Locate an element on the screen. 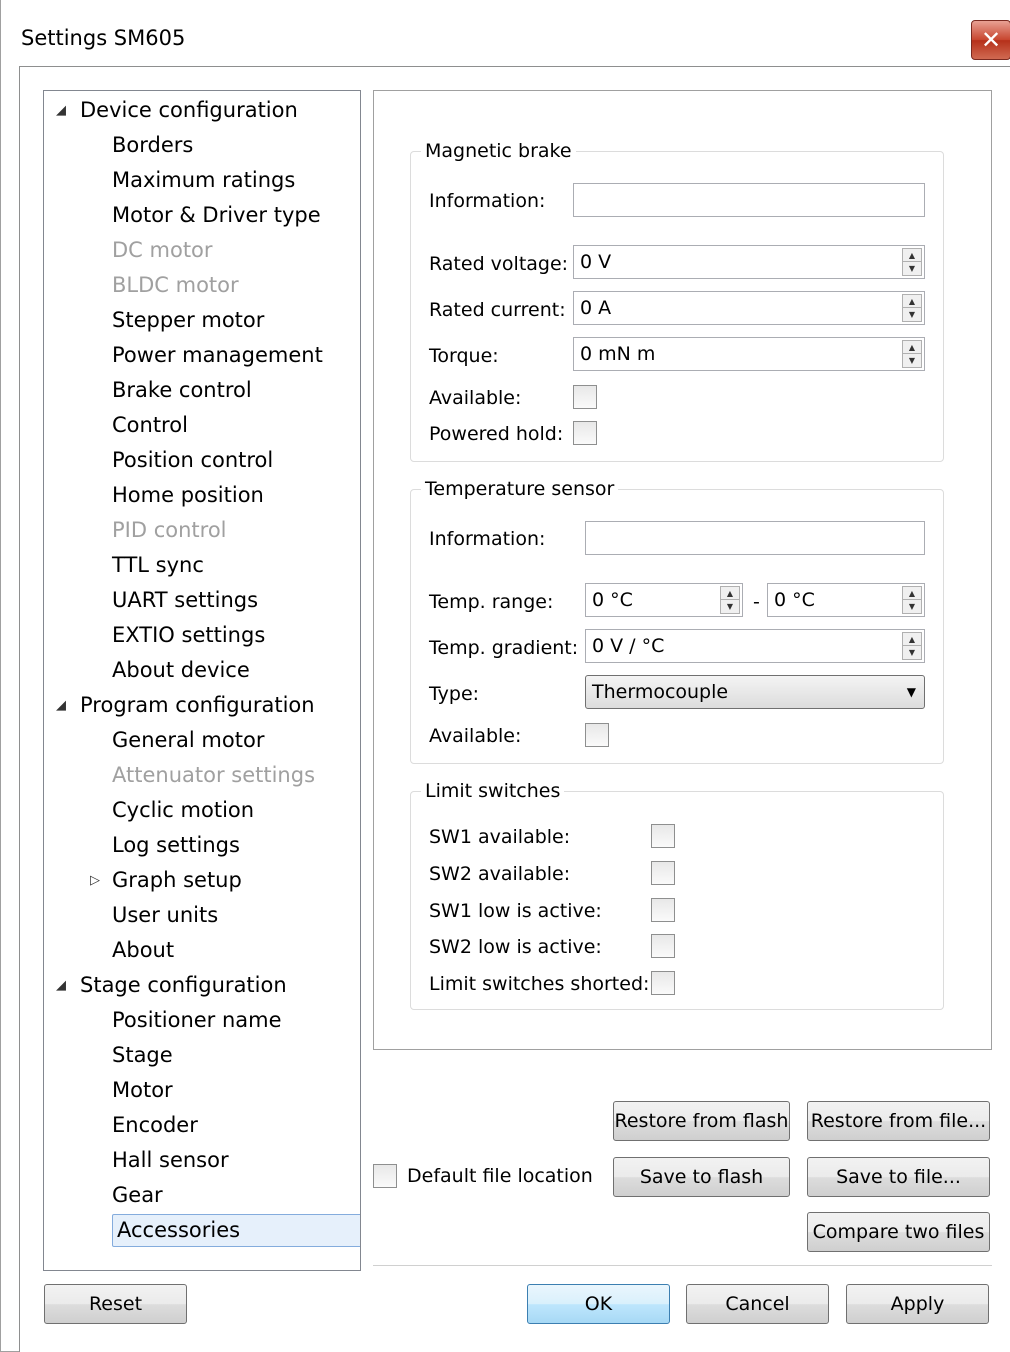 This screenshot has height=1352, width=1010. tree-item-label: Log settings is located at coordinates (176, 845).